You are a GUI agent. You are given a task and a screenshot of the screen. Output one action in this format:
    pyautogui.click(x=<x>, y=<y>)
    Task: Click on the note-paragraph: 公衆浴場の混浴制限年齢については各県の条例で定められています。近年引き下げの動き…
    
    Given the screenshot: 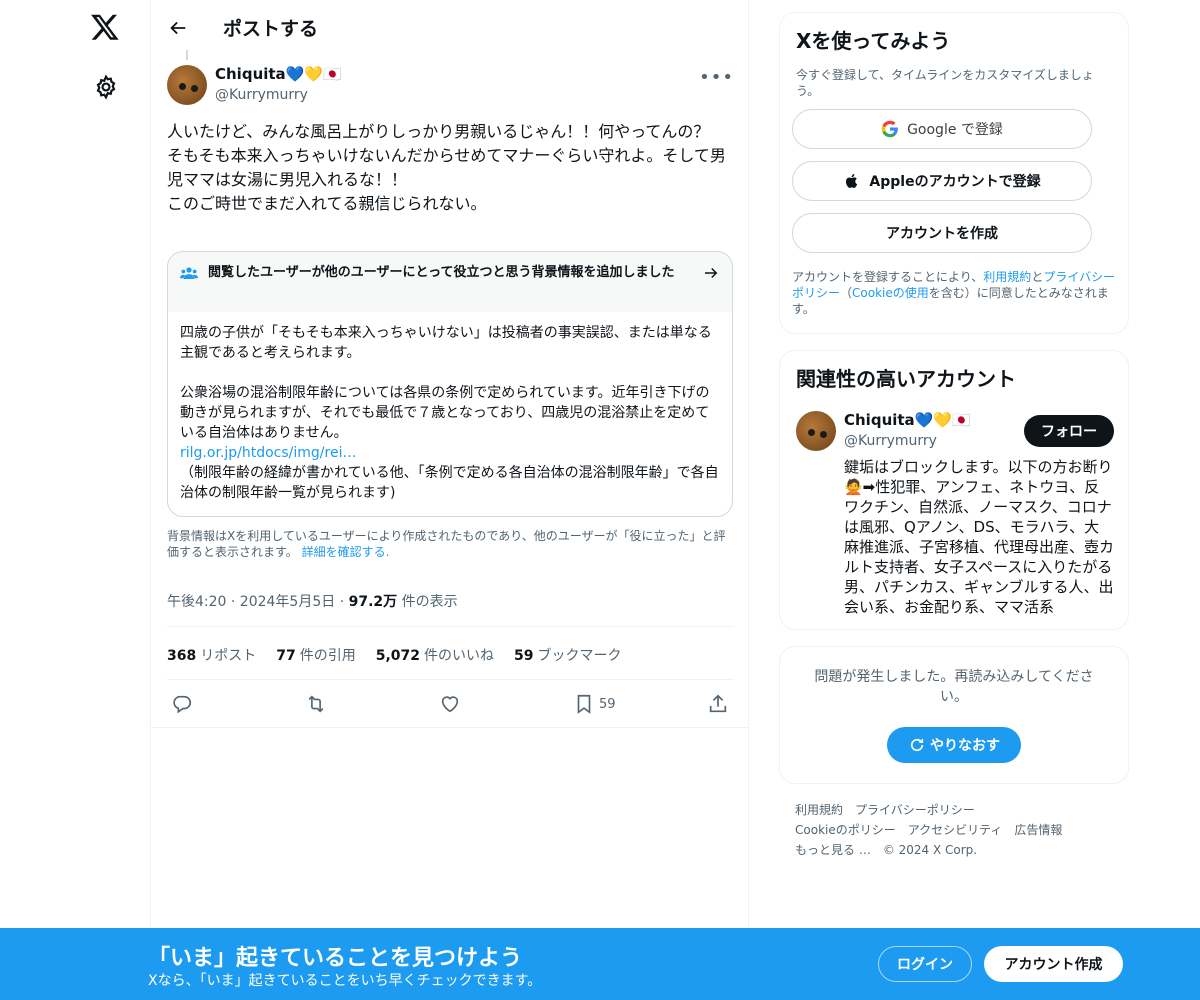 What is the action you would take?
    pyautogui.click(x=445, y=413)
    